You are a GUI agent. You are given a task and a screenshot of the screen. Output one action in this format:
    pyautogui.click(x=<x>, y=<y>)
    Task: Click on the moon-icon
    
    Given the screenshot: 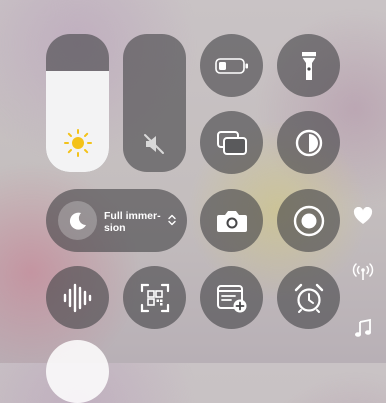 What is the action you would take?
    pyautogui.click(x=77, y=220)
    